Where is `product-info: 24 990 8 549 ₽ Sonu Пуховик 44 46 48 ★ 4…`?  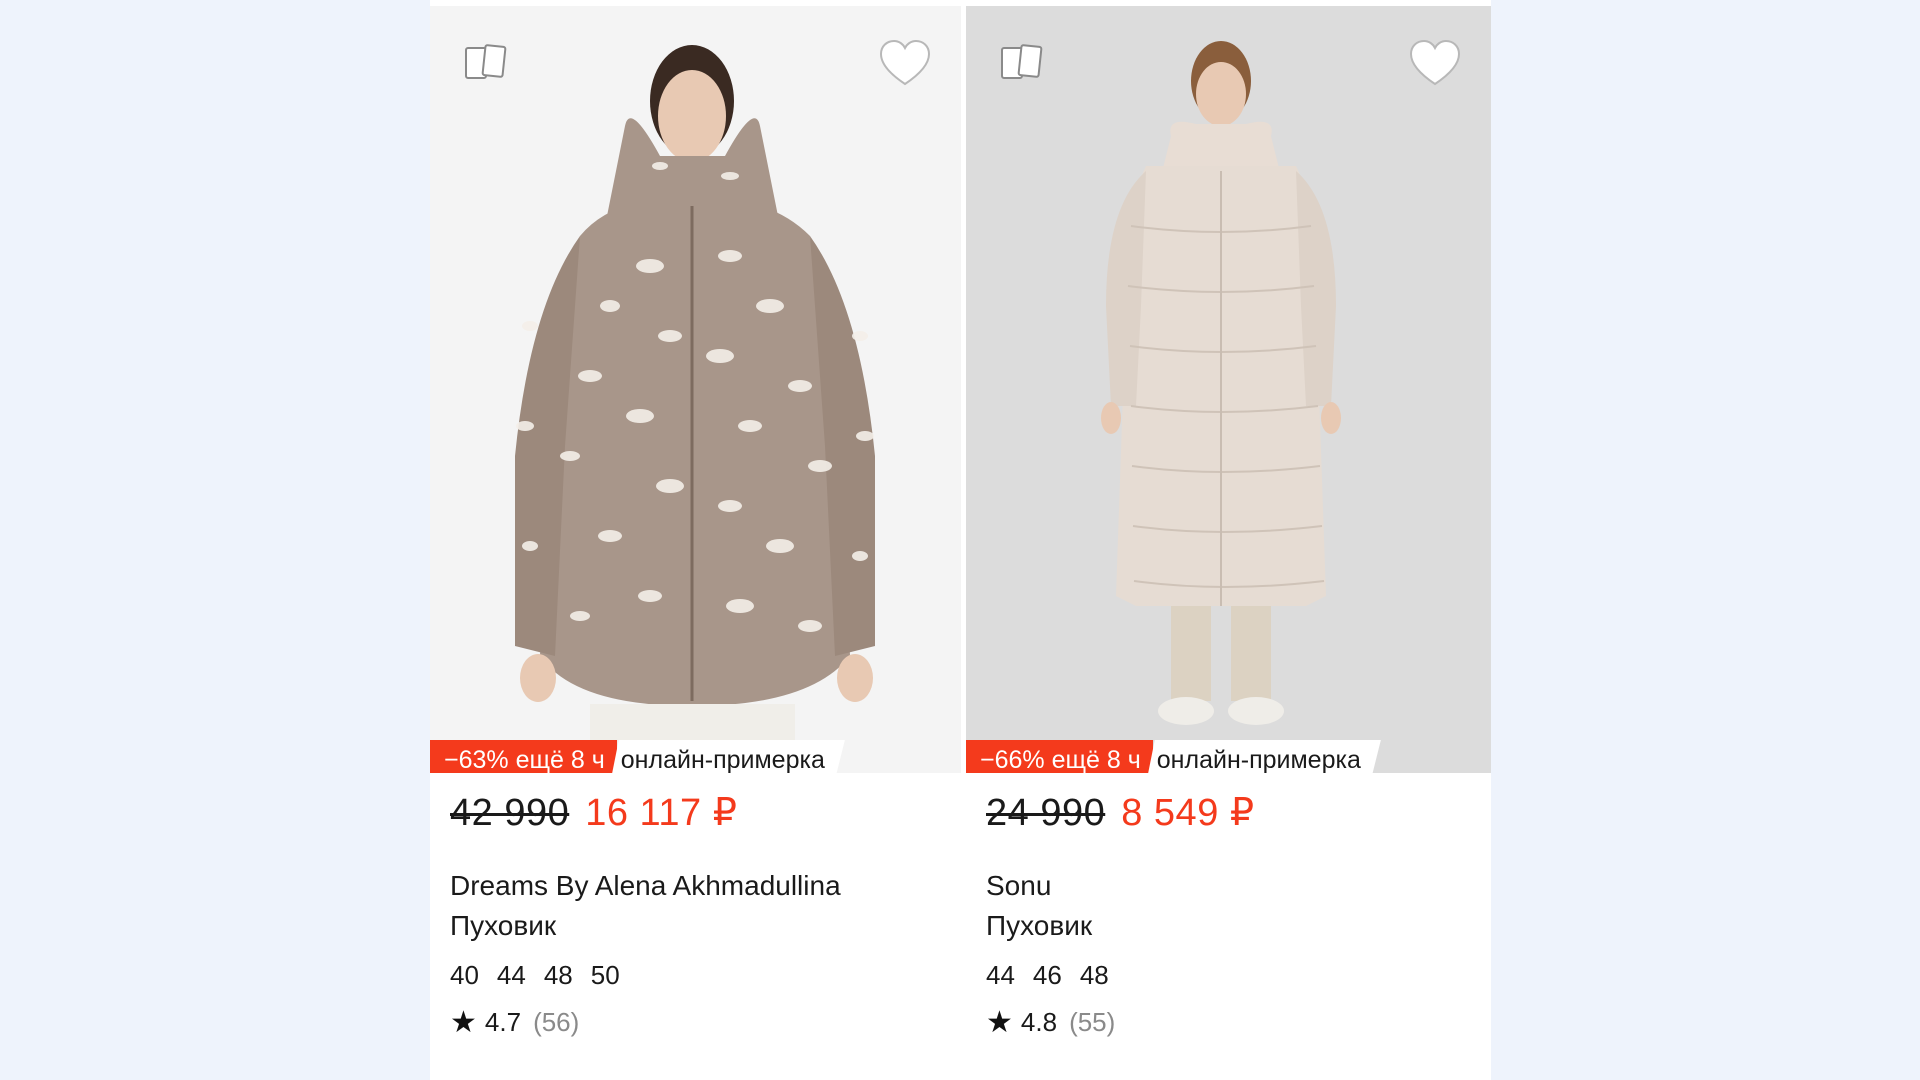 product-info: 24 990 8 549 ₽ Sonu Пуховик 44 46 48 ★ 4… is located at coordinates (1231, 914).